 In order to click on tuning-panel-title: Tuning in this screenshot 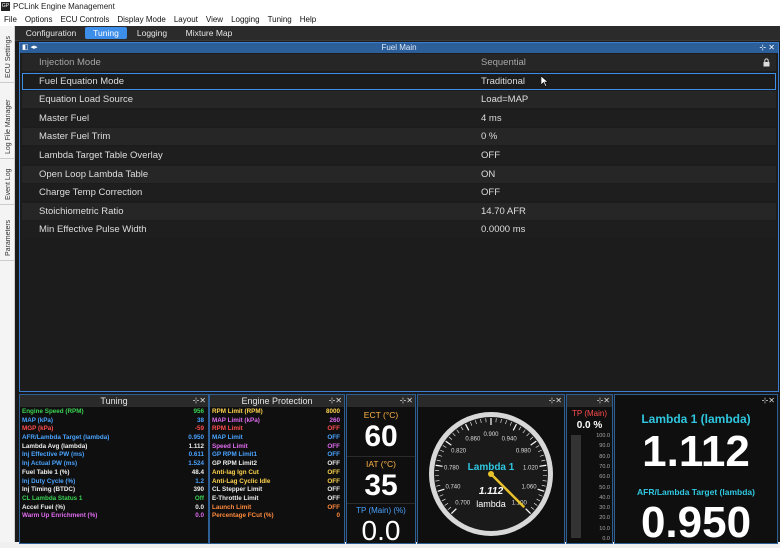, I will do `click(113, 401)`.